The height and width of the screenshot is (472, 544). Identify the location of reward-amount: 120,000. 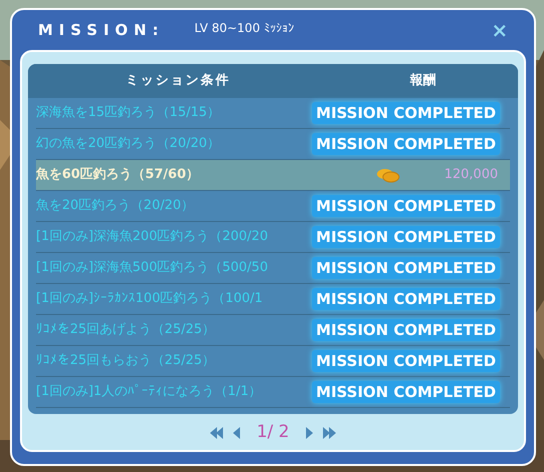
(471, 175).